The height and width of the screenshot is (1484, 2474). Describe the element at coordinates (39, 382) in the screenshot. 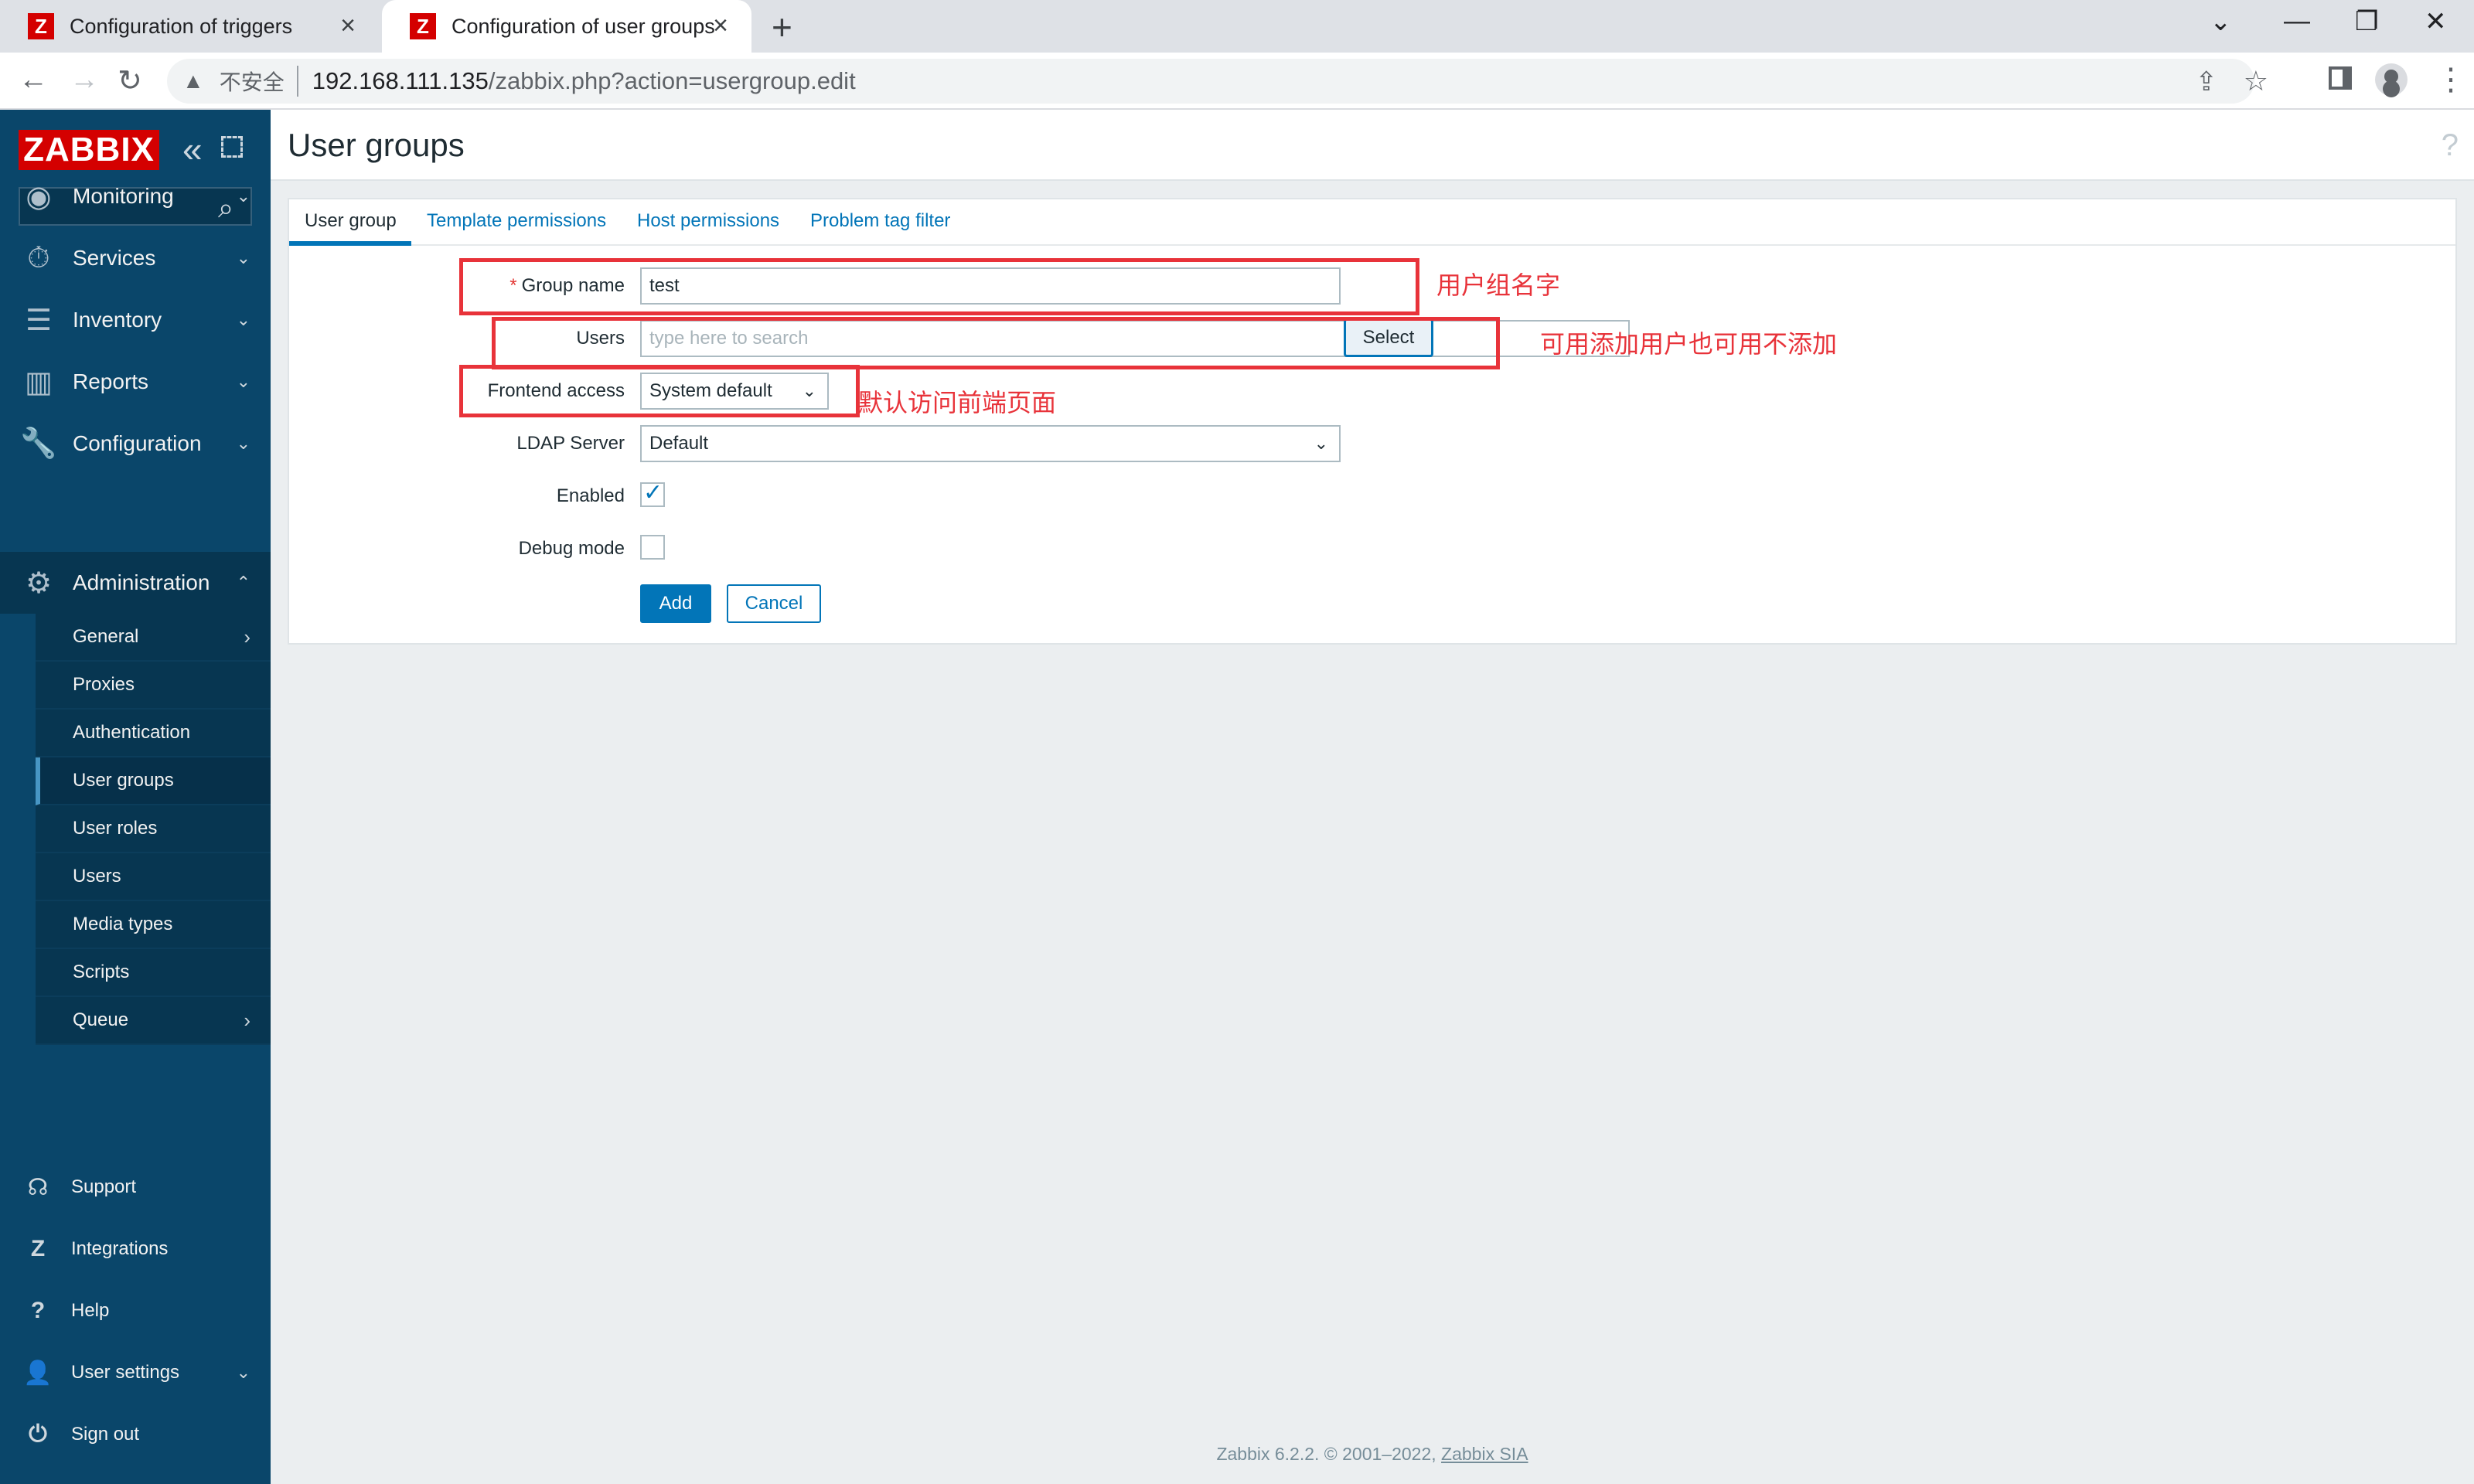

I see `bar-chart-icon: ▥` at that location.